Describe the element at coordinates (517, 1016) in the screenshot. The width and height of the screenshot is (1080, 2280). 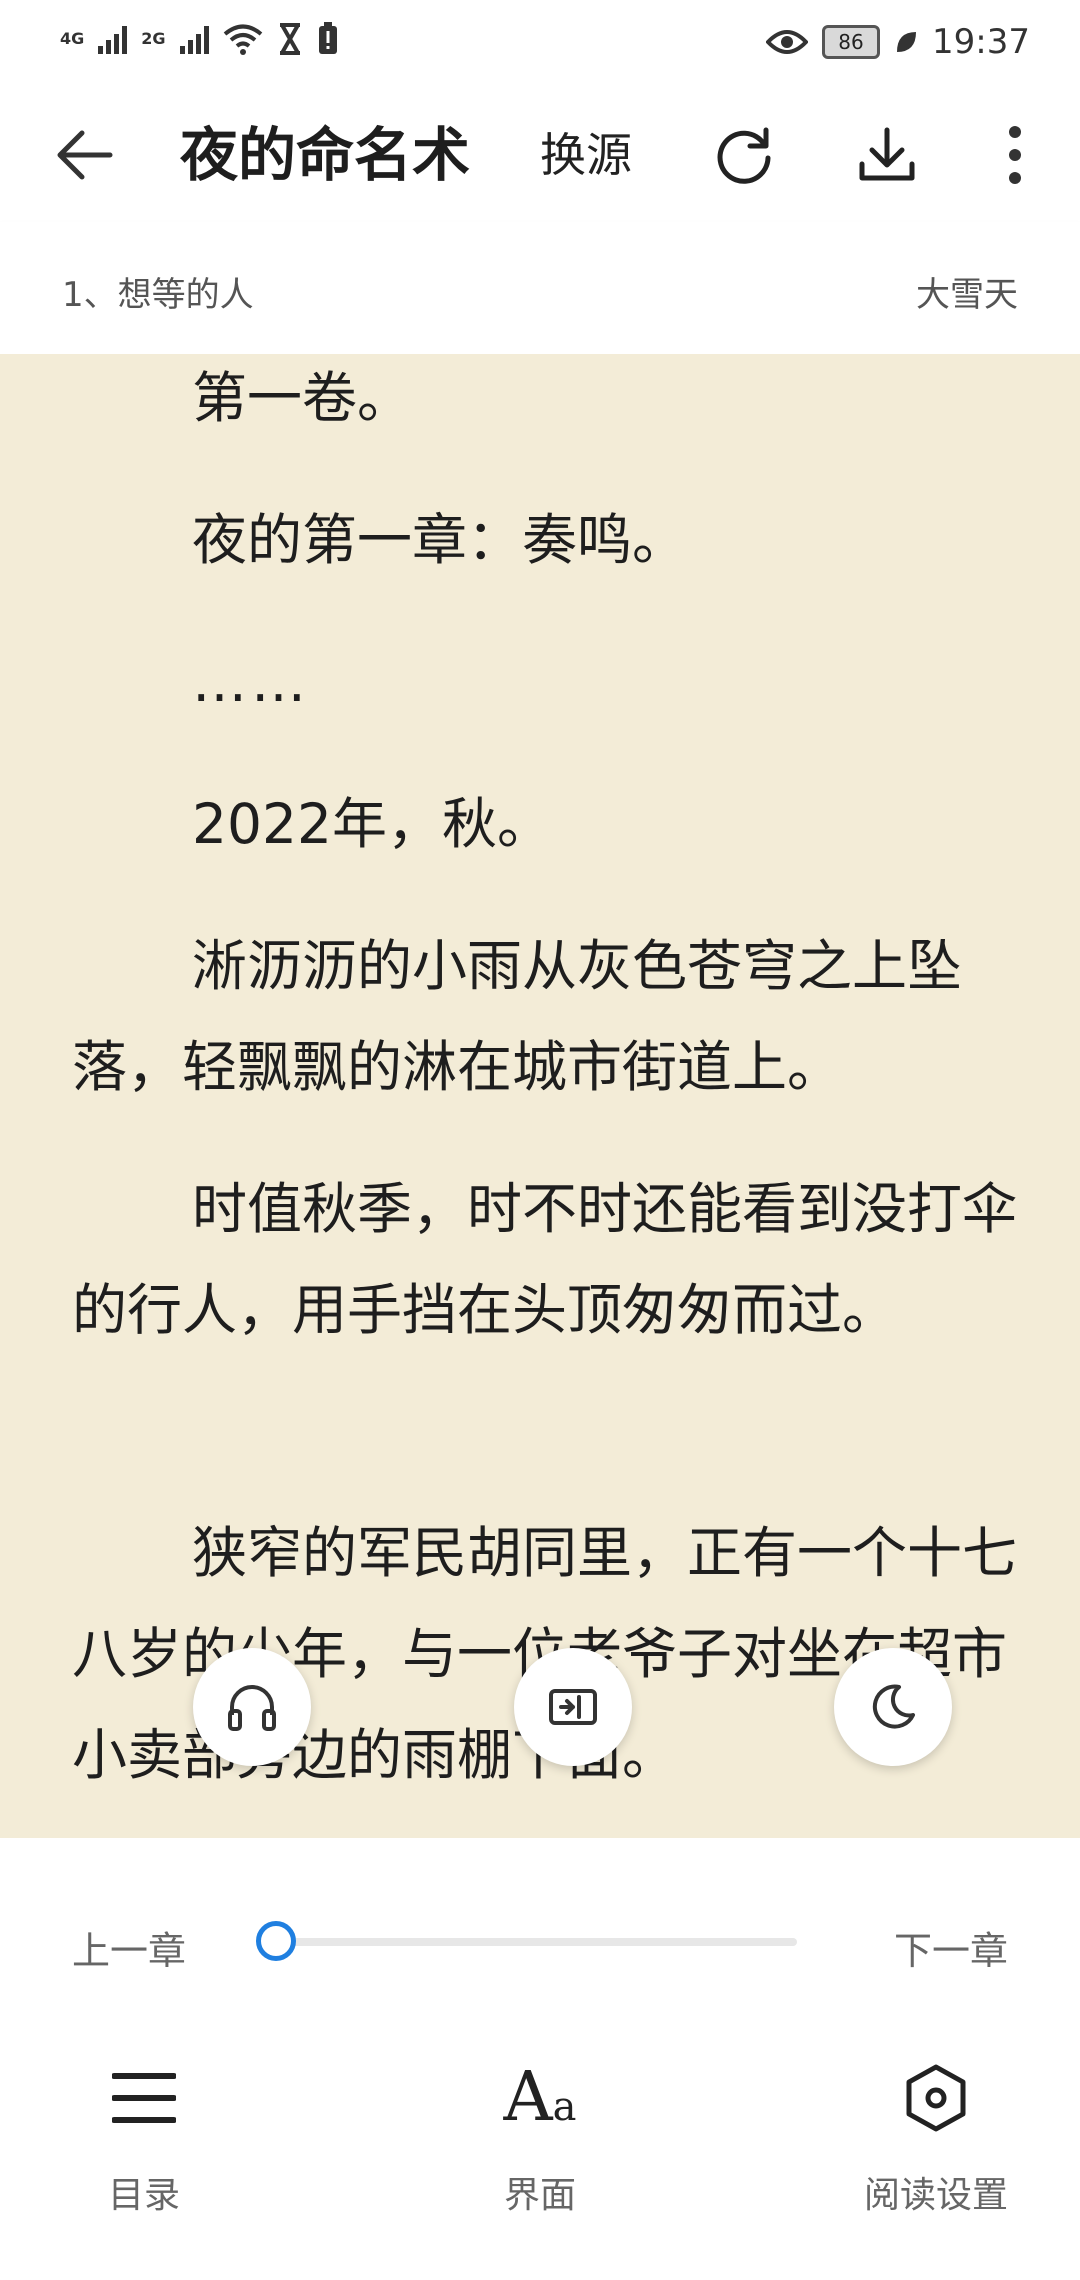
I see `paragraph: 淅沥沥的小雨从灰色苍穹之上坠落，轻飘飘的淋在城市街道上。` at that location.